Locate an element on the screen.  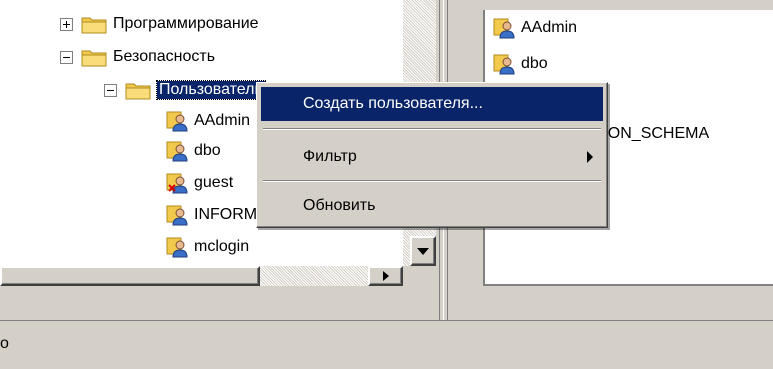
tree-node-user-guest: guest is located at coordinates (199, 183).